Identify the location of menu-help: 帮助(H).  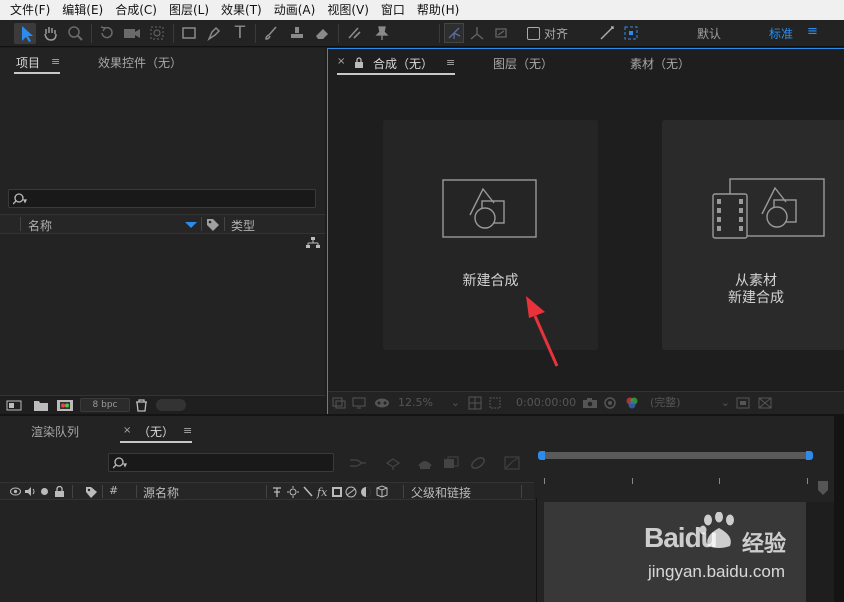
(438, 10).